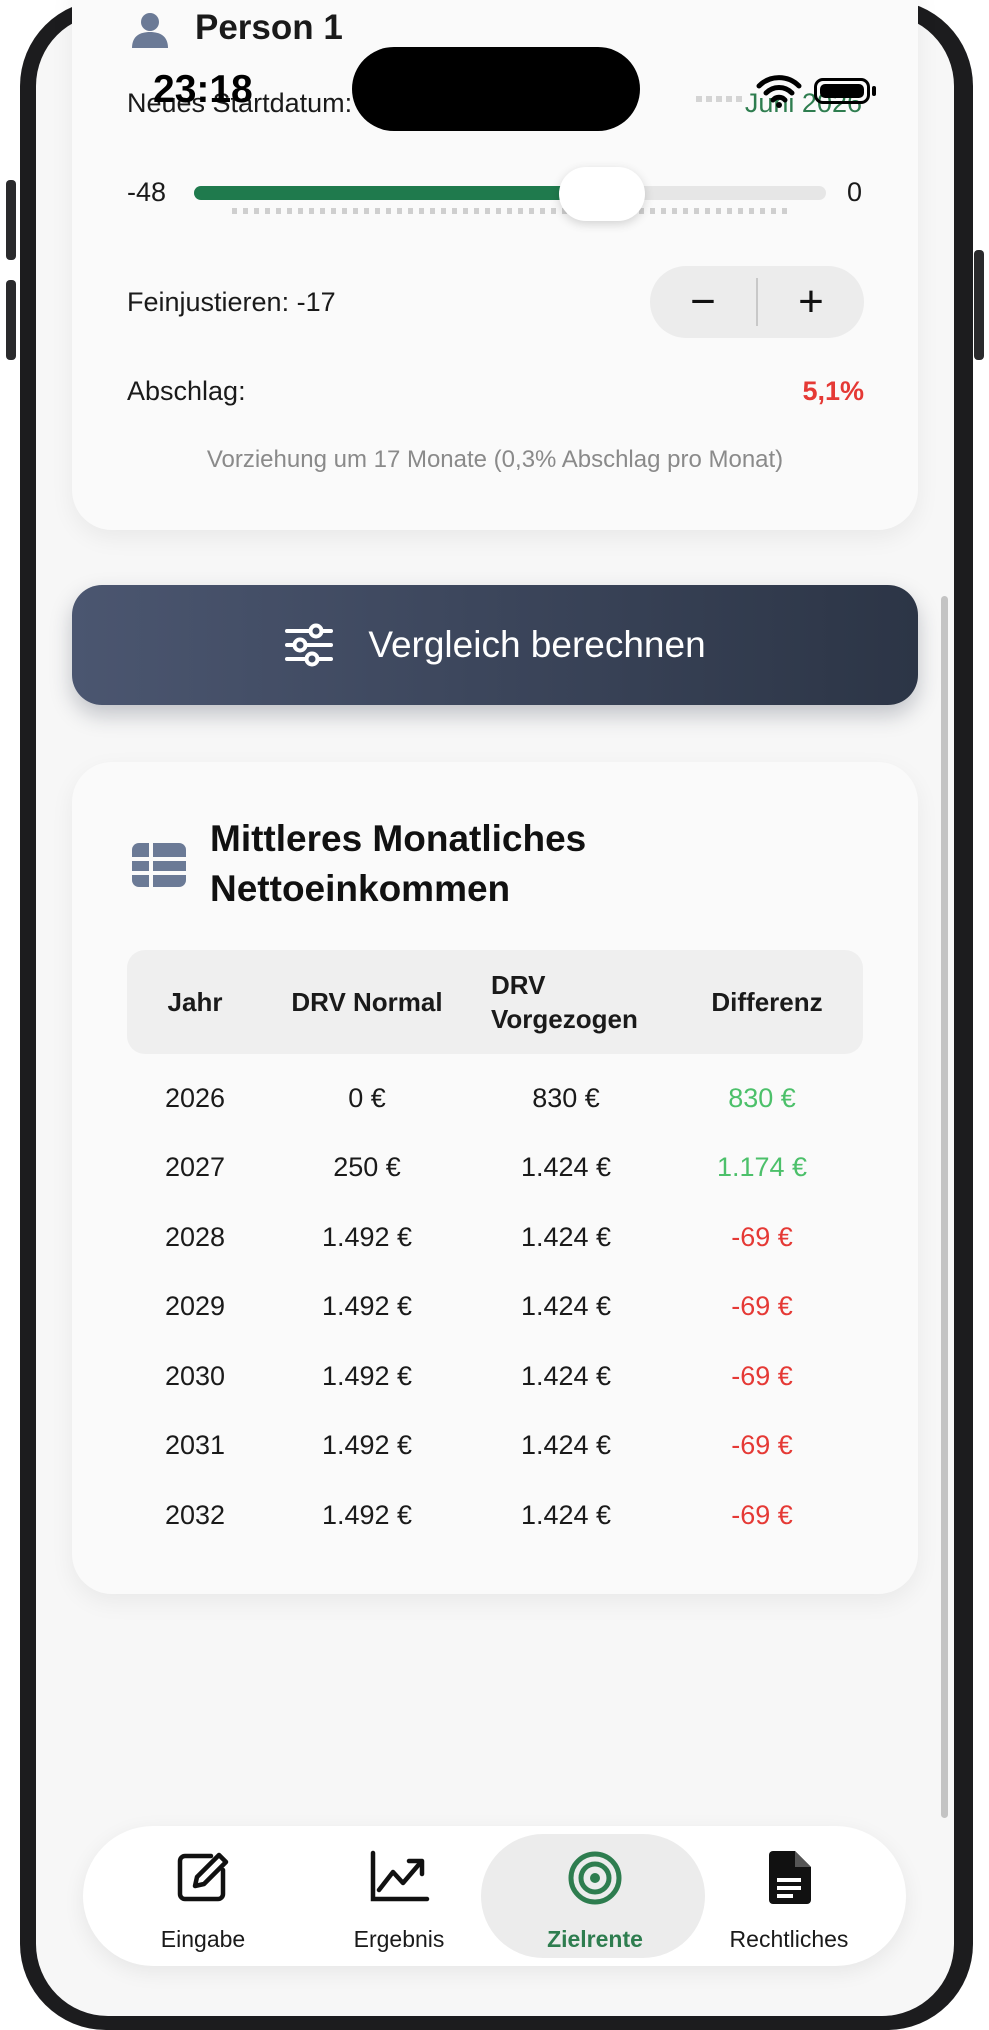  I want to click on signal-dots-icon, so click(719, 99).